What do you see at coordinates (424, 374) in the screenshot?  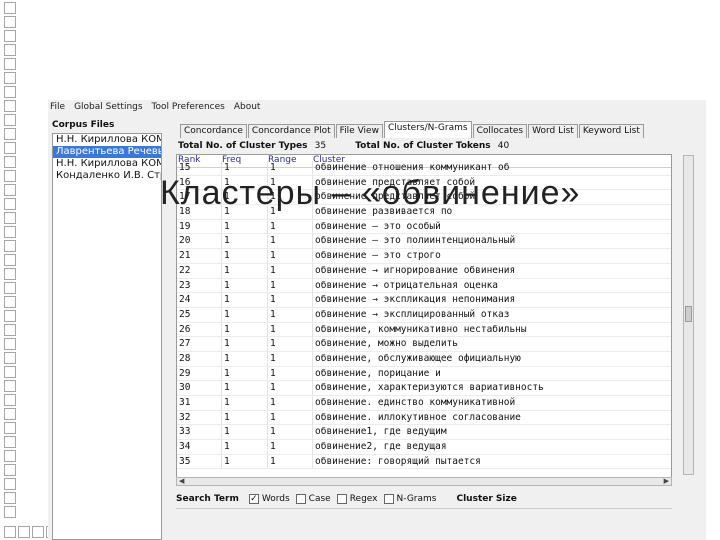 I see `table-row: 29 1 1 обвинение, порицание и` at bounding box center [424, 374].